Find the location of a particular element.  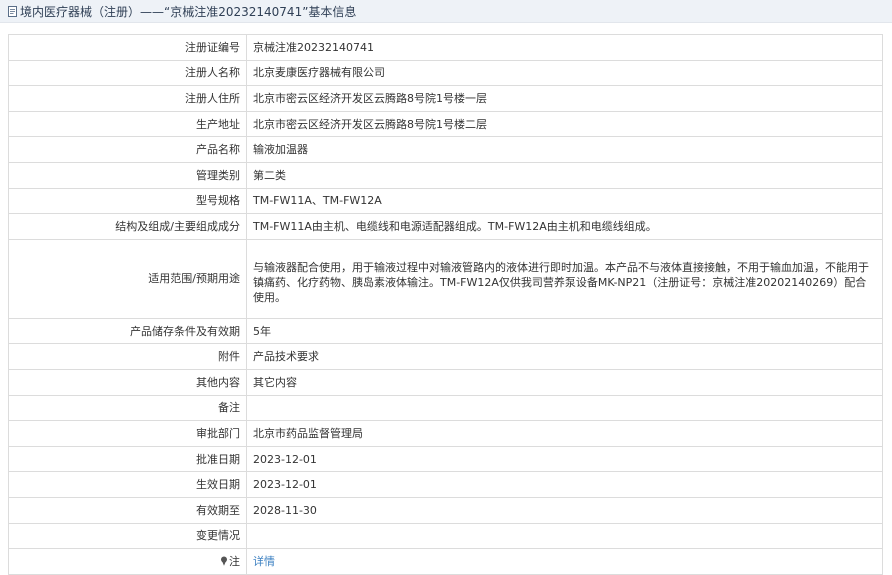

table-row: 变更情况 is located at coordinates (445, 536).